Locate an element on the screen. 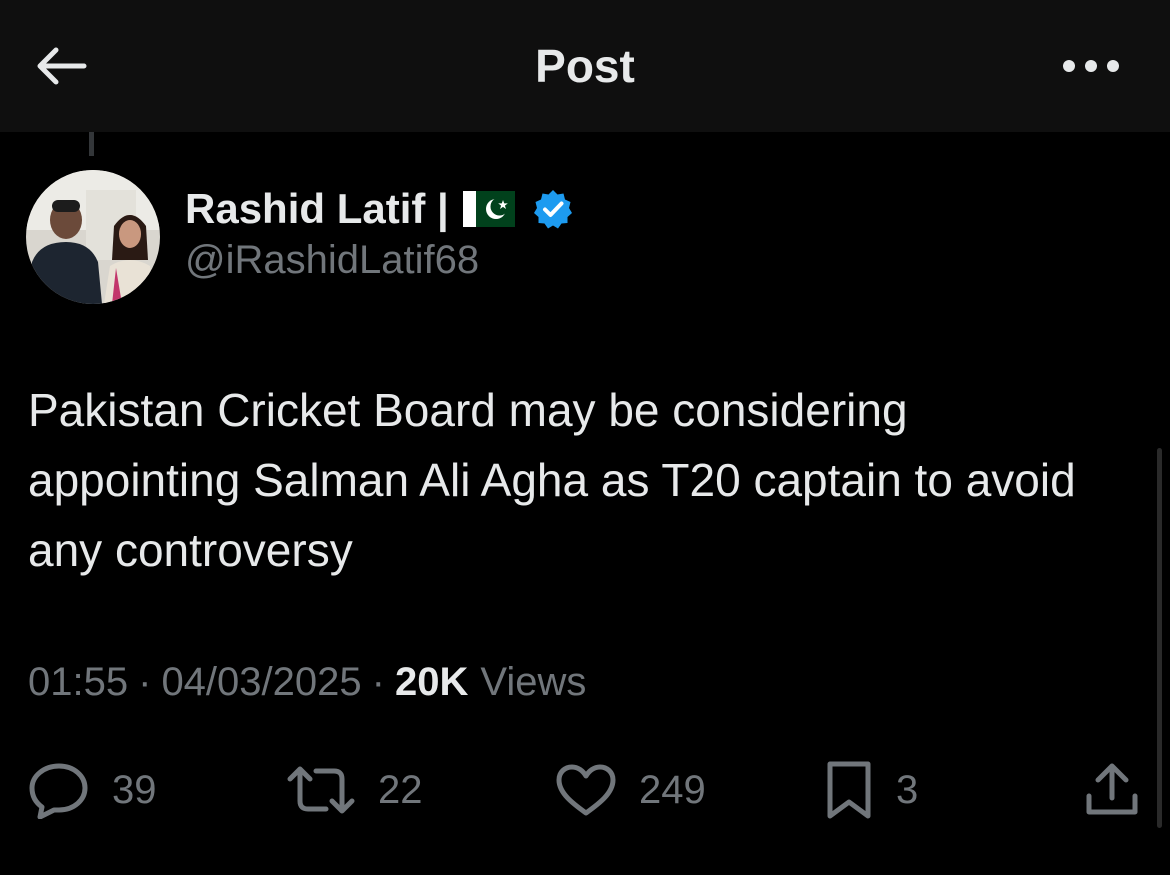  repost-count: 22 is located at coordinates (400, 789).